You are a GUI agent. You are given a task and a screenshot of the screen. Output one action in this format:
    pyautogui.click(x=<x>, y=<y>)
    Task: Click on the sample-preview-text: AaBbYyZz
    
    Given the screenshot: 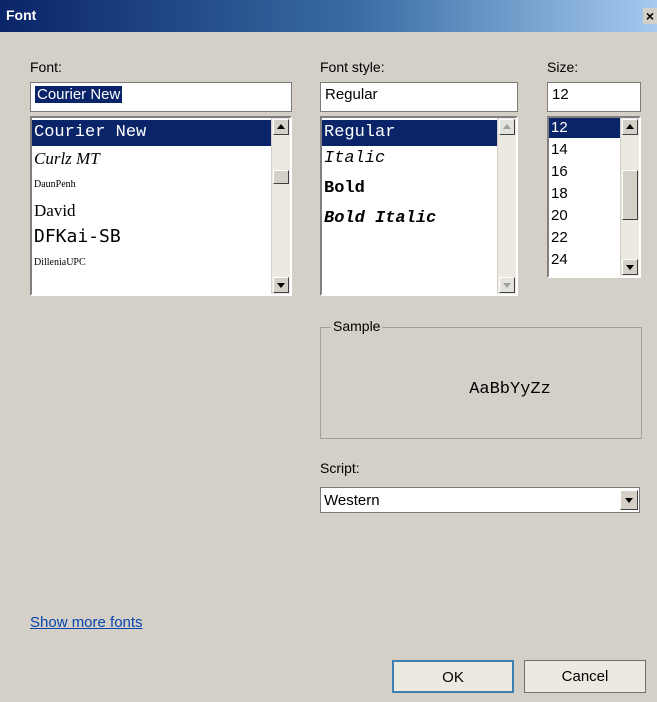 What is the action you would take?
    pyautogui.click(x=510, y=389)
    